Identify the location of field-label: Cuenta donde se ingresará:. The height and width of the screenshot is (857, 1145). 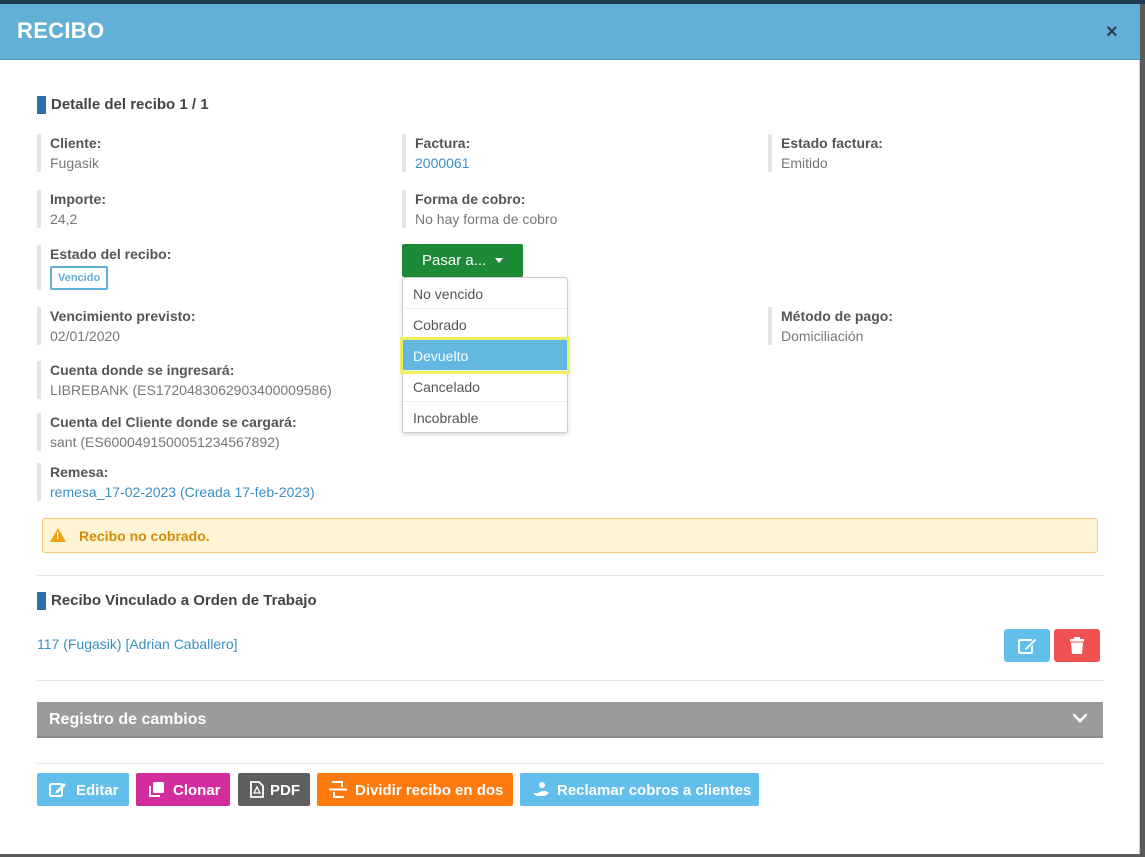
(142, 370).